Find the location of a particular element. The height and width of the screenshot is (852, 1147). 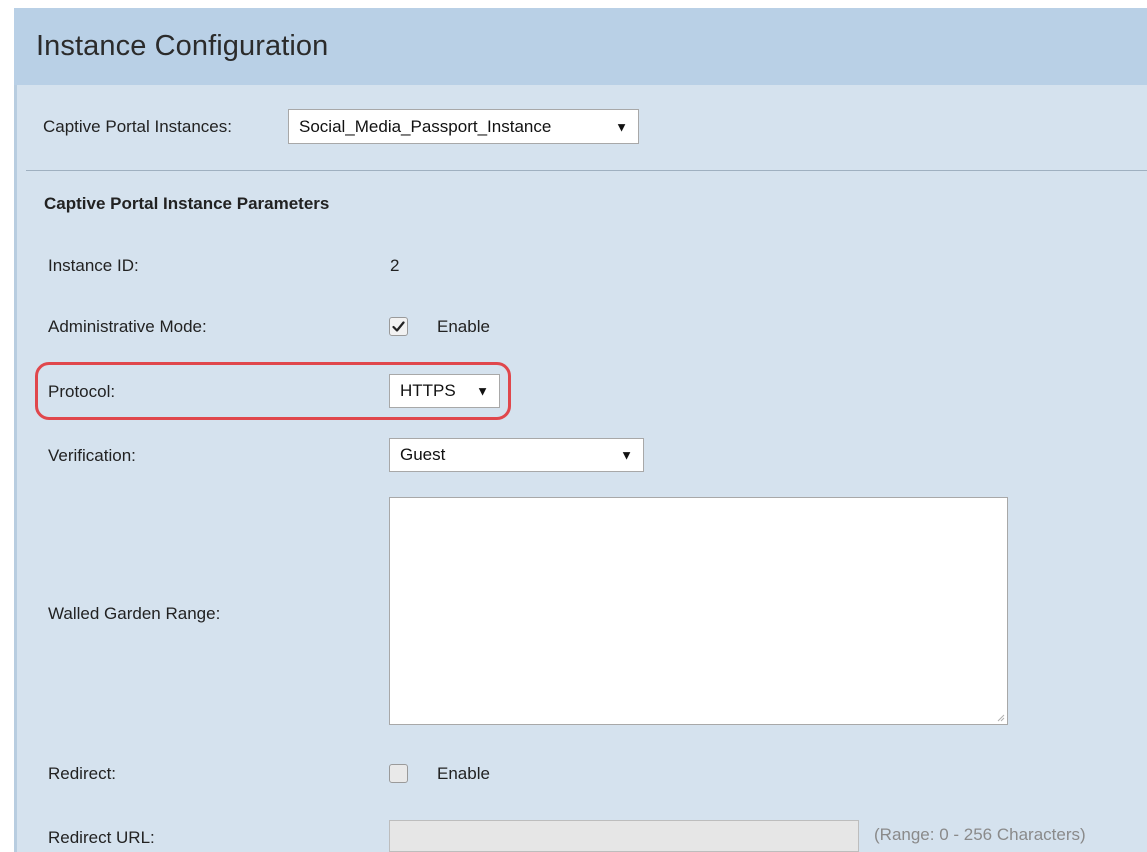

admin-mode-checkbox is located at coordinates (398, 326).